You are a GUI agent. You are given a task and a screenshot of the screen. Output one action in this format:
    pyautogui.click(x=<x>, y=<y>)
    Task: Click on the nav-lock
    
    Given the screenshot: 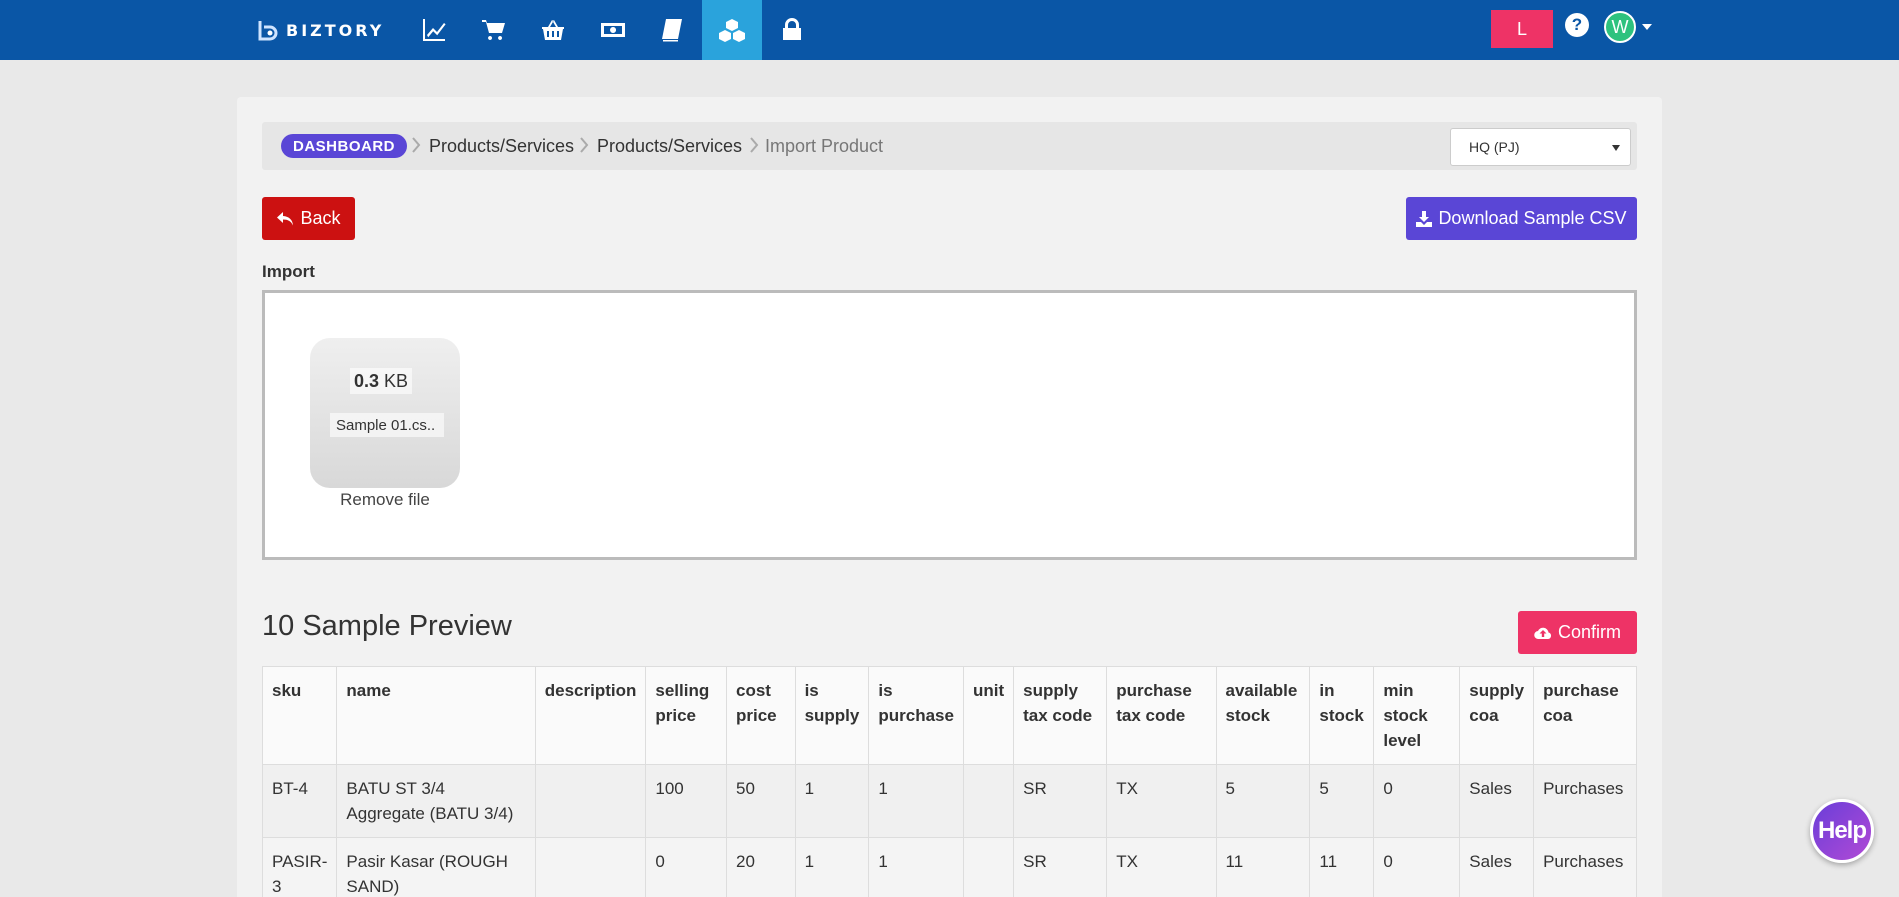 What is the action you would take?
    pyautogui.click(x=792, y=30)
    